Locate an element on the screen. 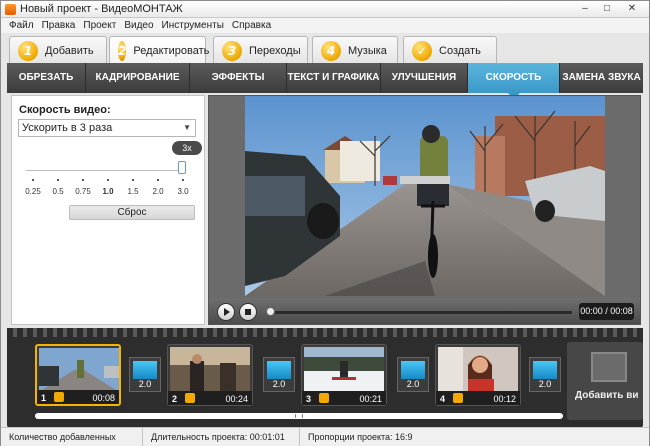 Image resolution: width=650 pixels, height=446 pixels. scrollbar-grip is located at coordinates (299, 416).